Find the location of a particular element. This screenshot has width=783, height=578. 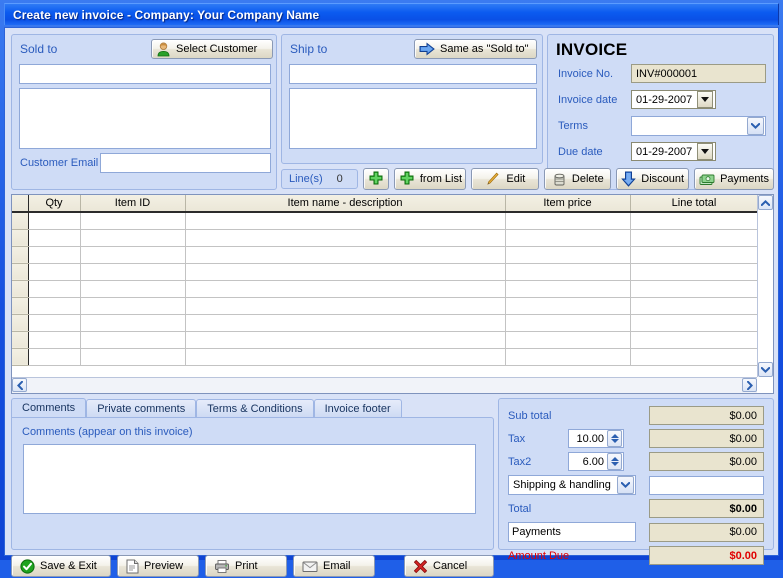

payments-button: Payments is located at coordinates (734, 179).